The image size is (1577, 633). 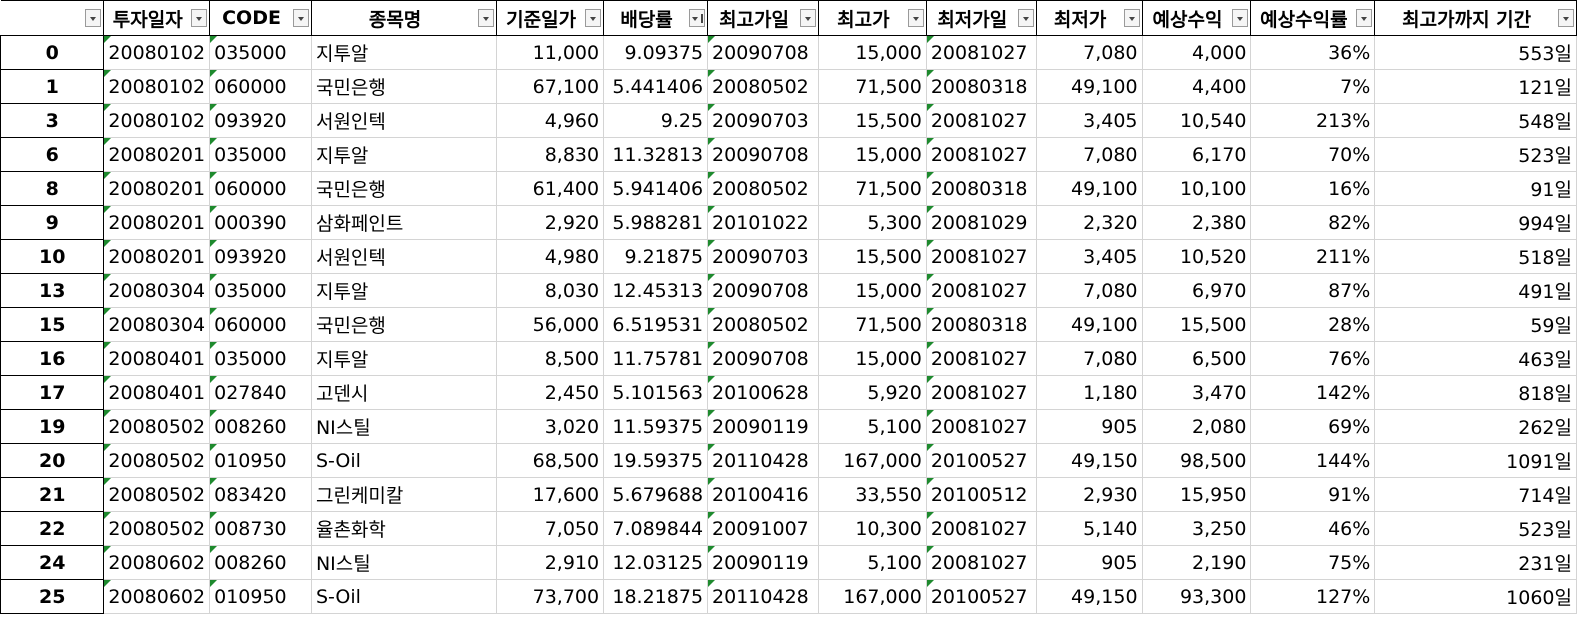 What do you see at coordinates (1313, 154) in the screenshot?
I see `cell-expected-return: 70%` at bounding box center [1313, 154].